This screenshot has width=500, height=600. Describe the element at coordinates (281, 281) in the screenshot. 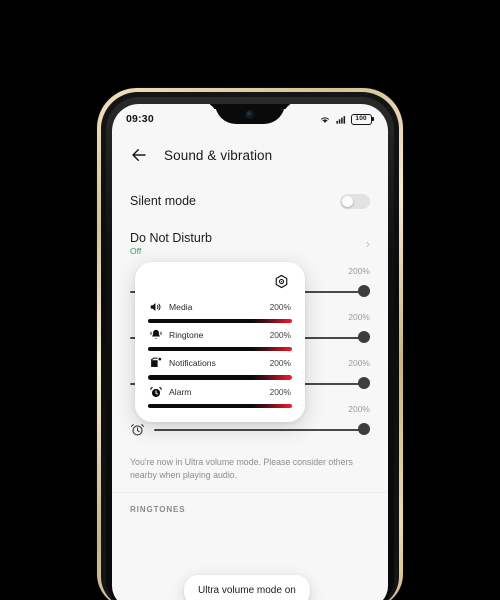

I see `settings-gear-icon` at that location.